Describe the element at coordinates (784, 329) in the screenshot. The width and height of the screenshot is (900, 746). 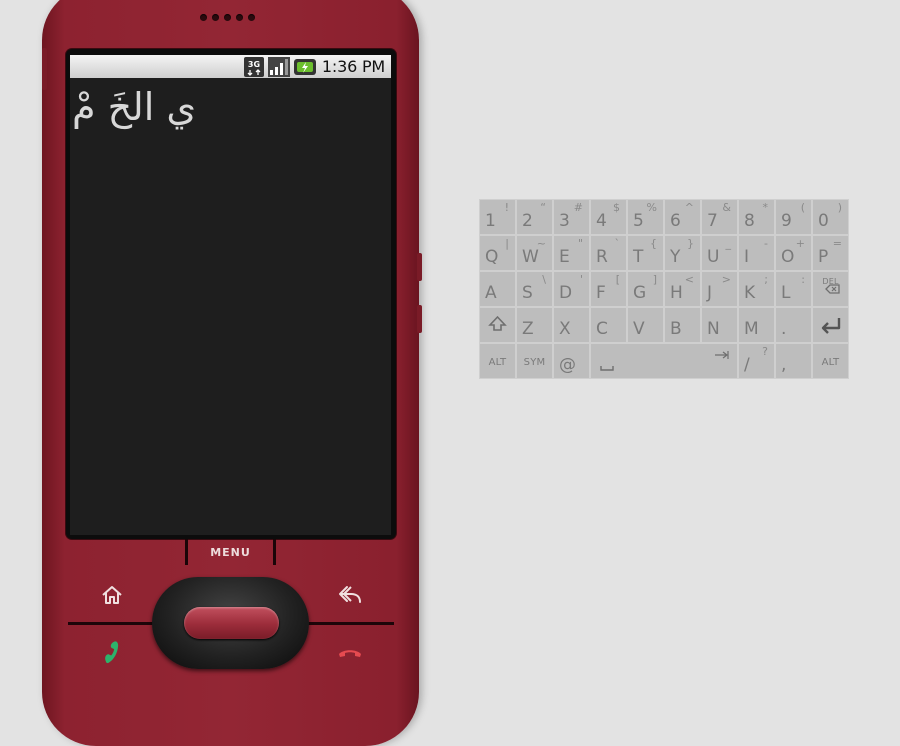
I see `key-label: .` at that location.